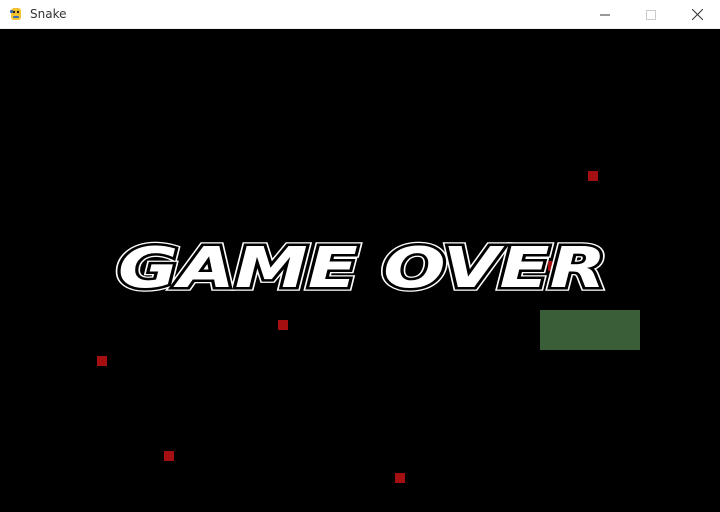 This screenshot has height=512, width=720. I want to click on title-bar: Snake, so click(360, 14).